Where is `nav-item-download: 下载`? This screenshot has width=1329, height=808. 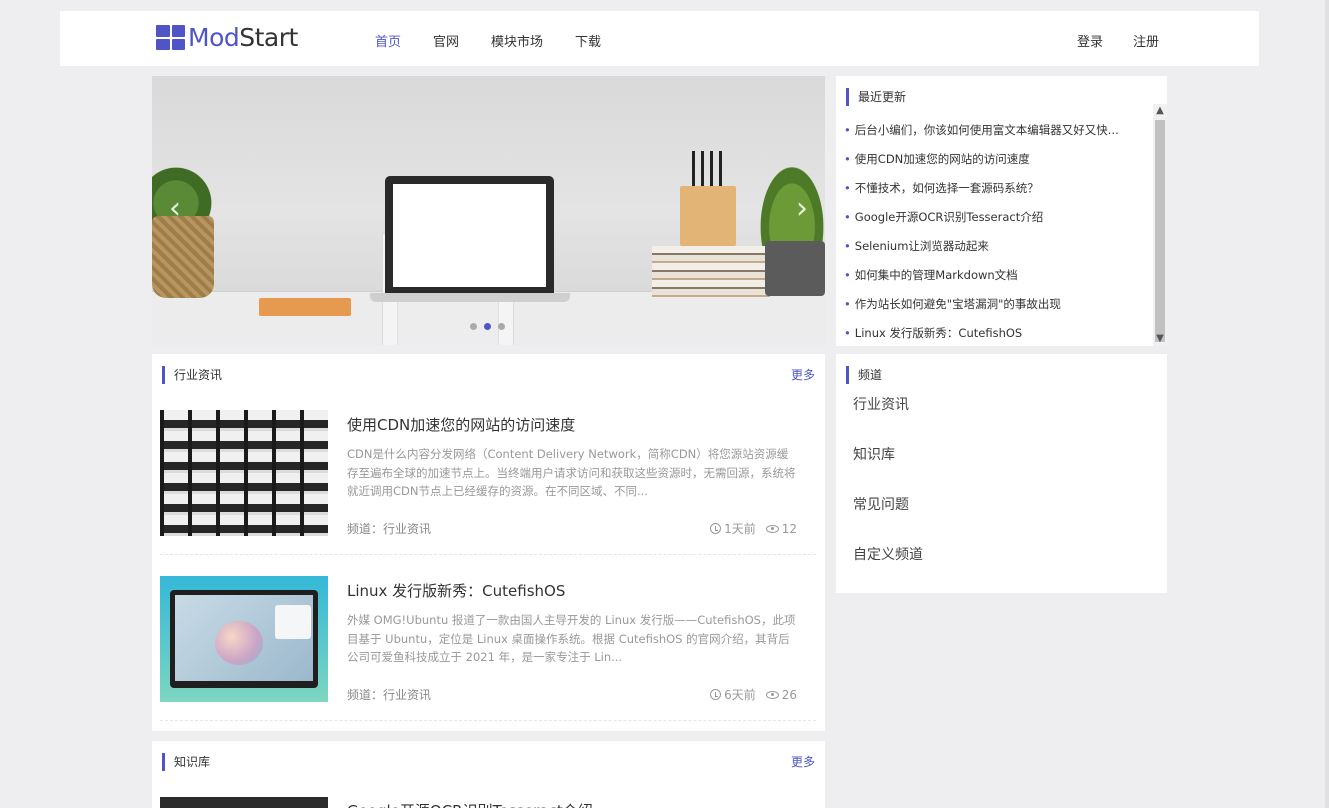
nav-item-download: 下载 is located at coordinates (588, 40).